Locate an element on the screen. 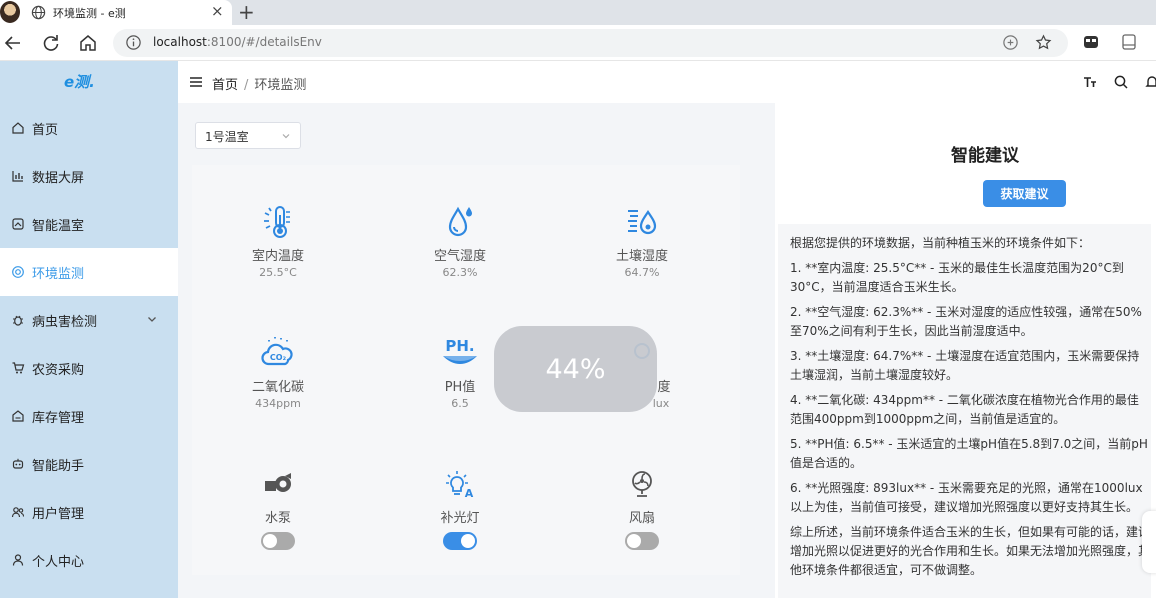 The width and height of the screenshot is (1156, 598). top-header: 首页 / 环境监测 is located at coordinates (667, 82).